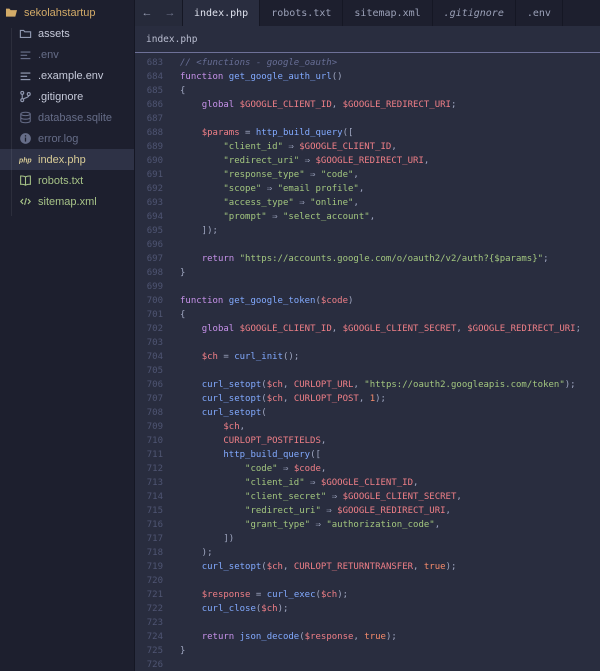 The width and height of the screenshot is (600, 671). I want to click on line-number: 708, so click(154, 413).